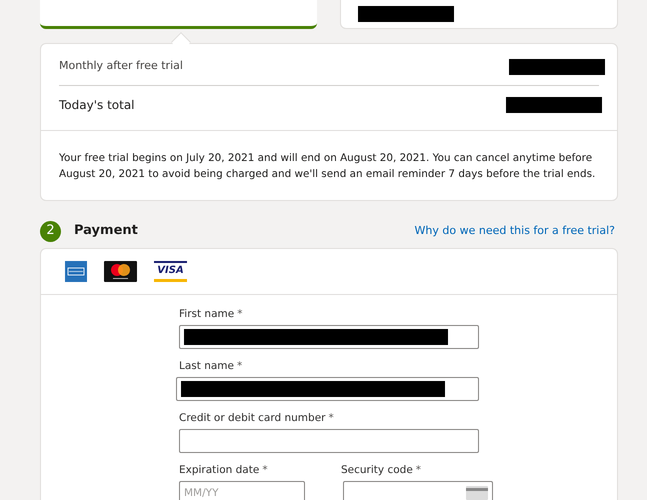 The width and height of the screenshot is (647, 500). I want to click on section-title: Payment, so click(106, 231).